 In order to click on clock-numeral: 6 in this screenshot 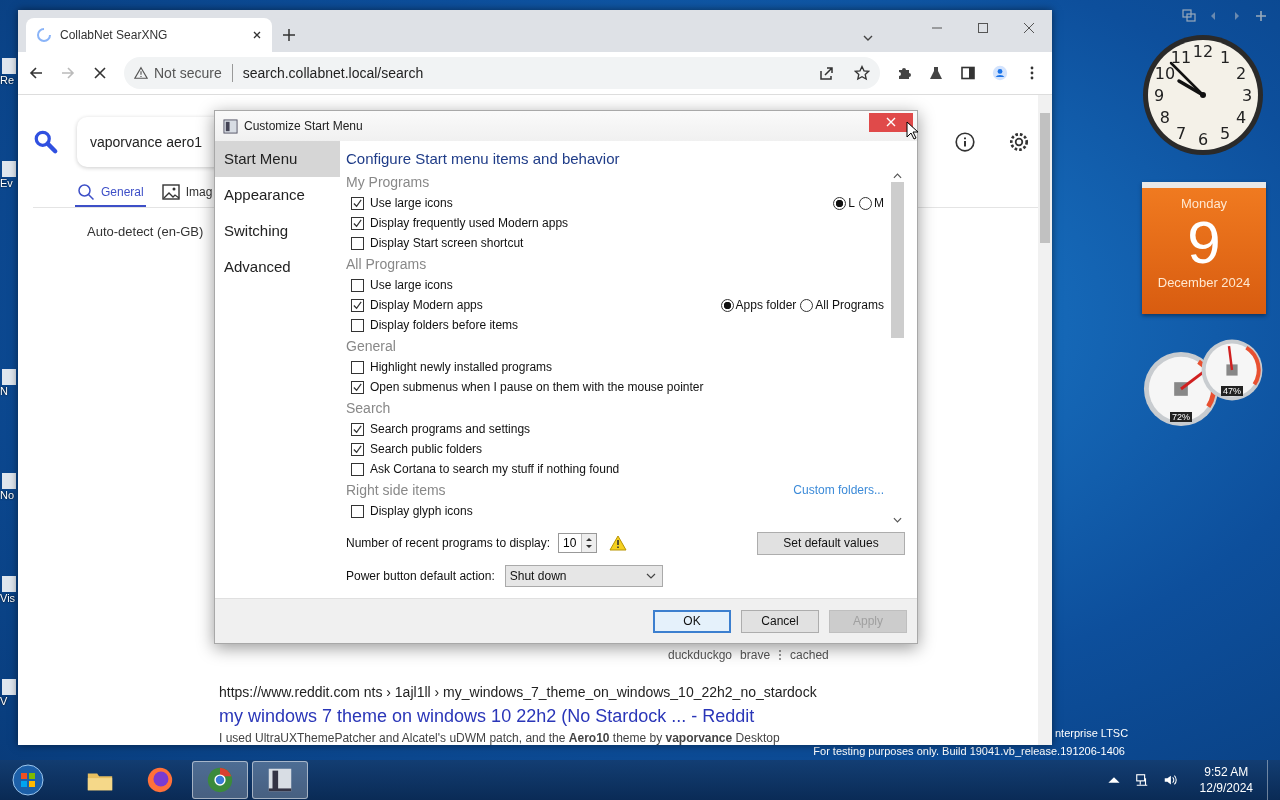, I will do `click(1203, 139)`.